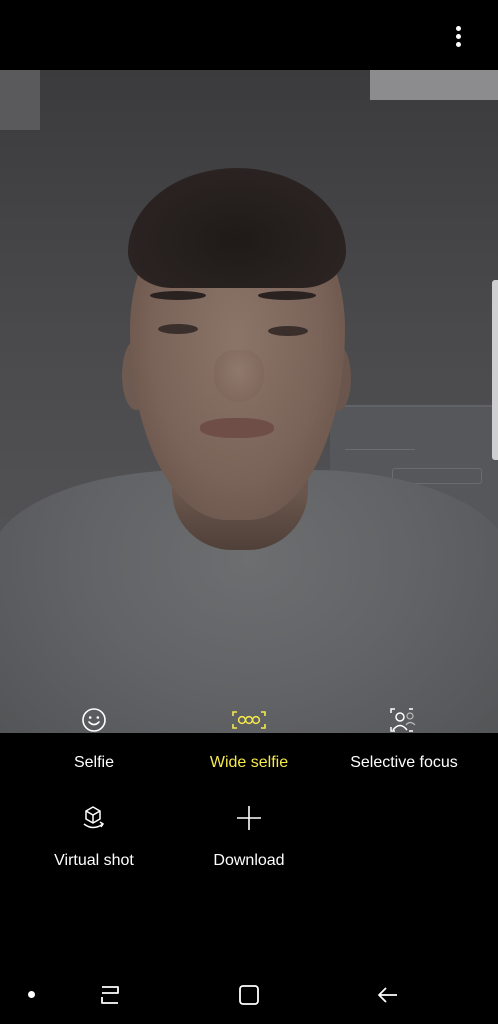 The width and height of the screenshot is (498, 1024). I want to click on extra-modes: Virtual shot Download, so click(249, 840).